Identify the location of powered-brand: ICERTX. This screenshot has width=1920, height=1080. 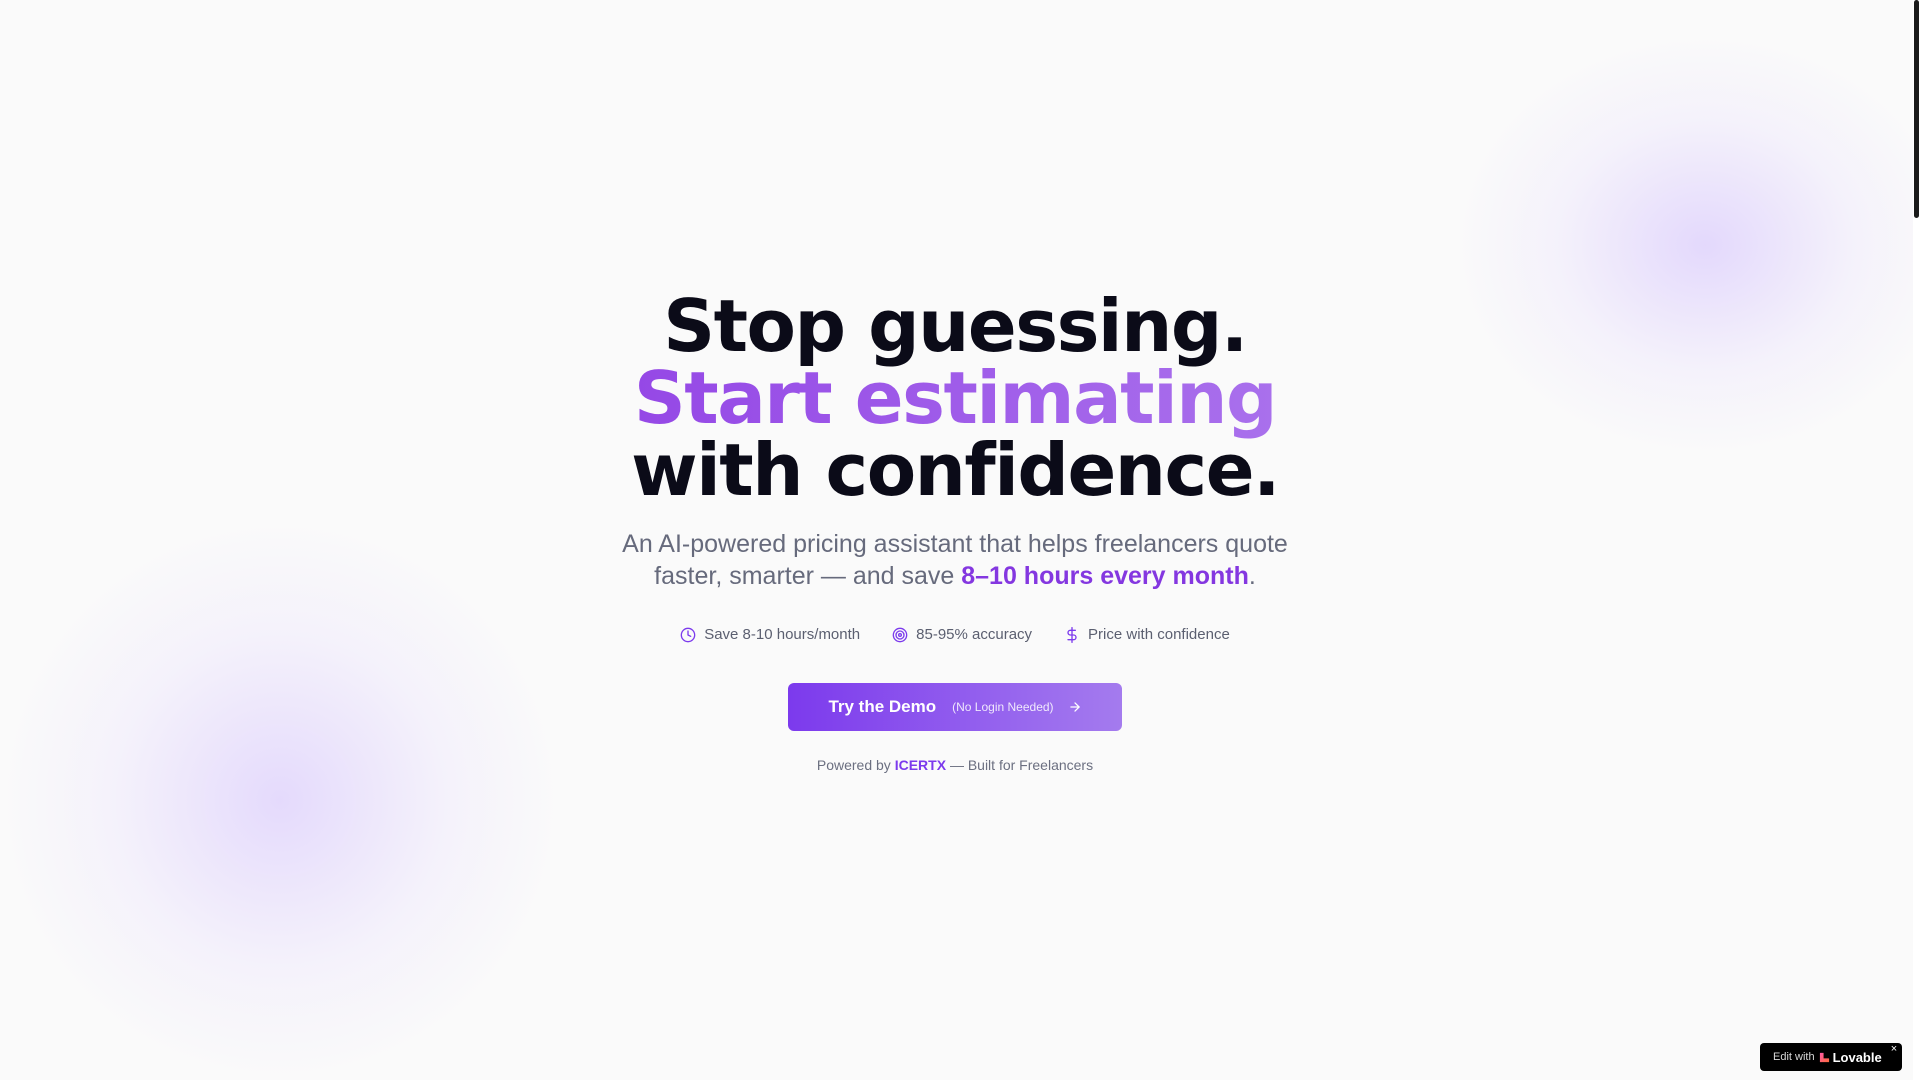
(920, 765).